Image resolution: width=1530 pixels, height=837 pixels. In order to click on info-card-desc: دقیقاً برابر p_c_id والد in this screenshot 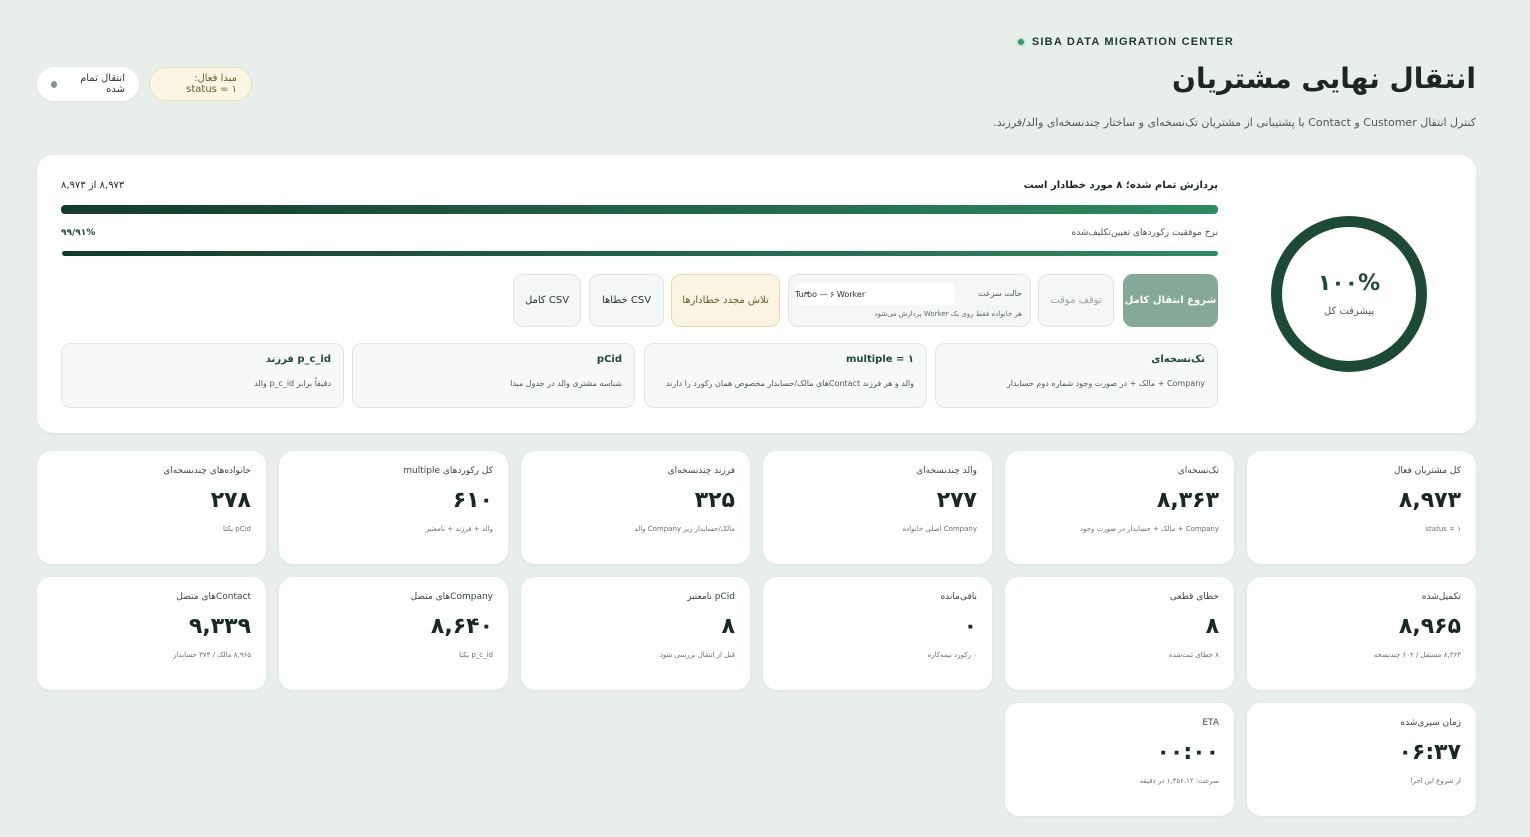, I will do `click(292, 383)`.